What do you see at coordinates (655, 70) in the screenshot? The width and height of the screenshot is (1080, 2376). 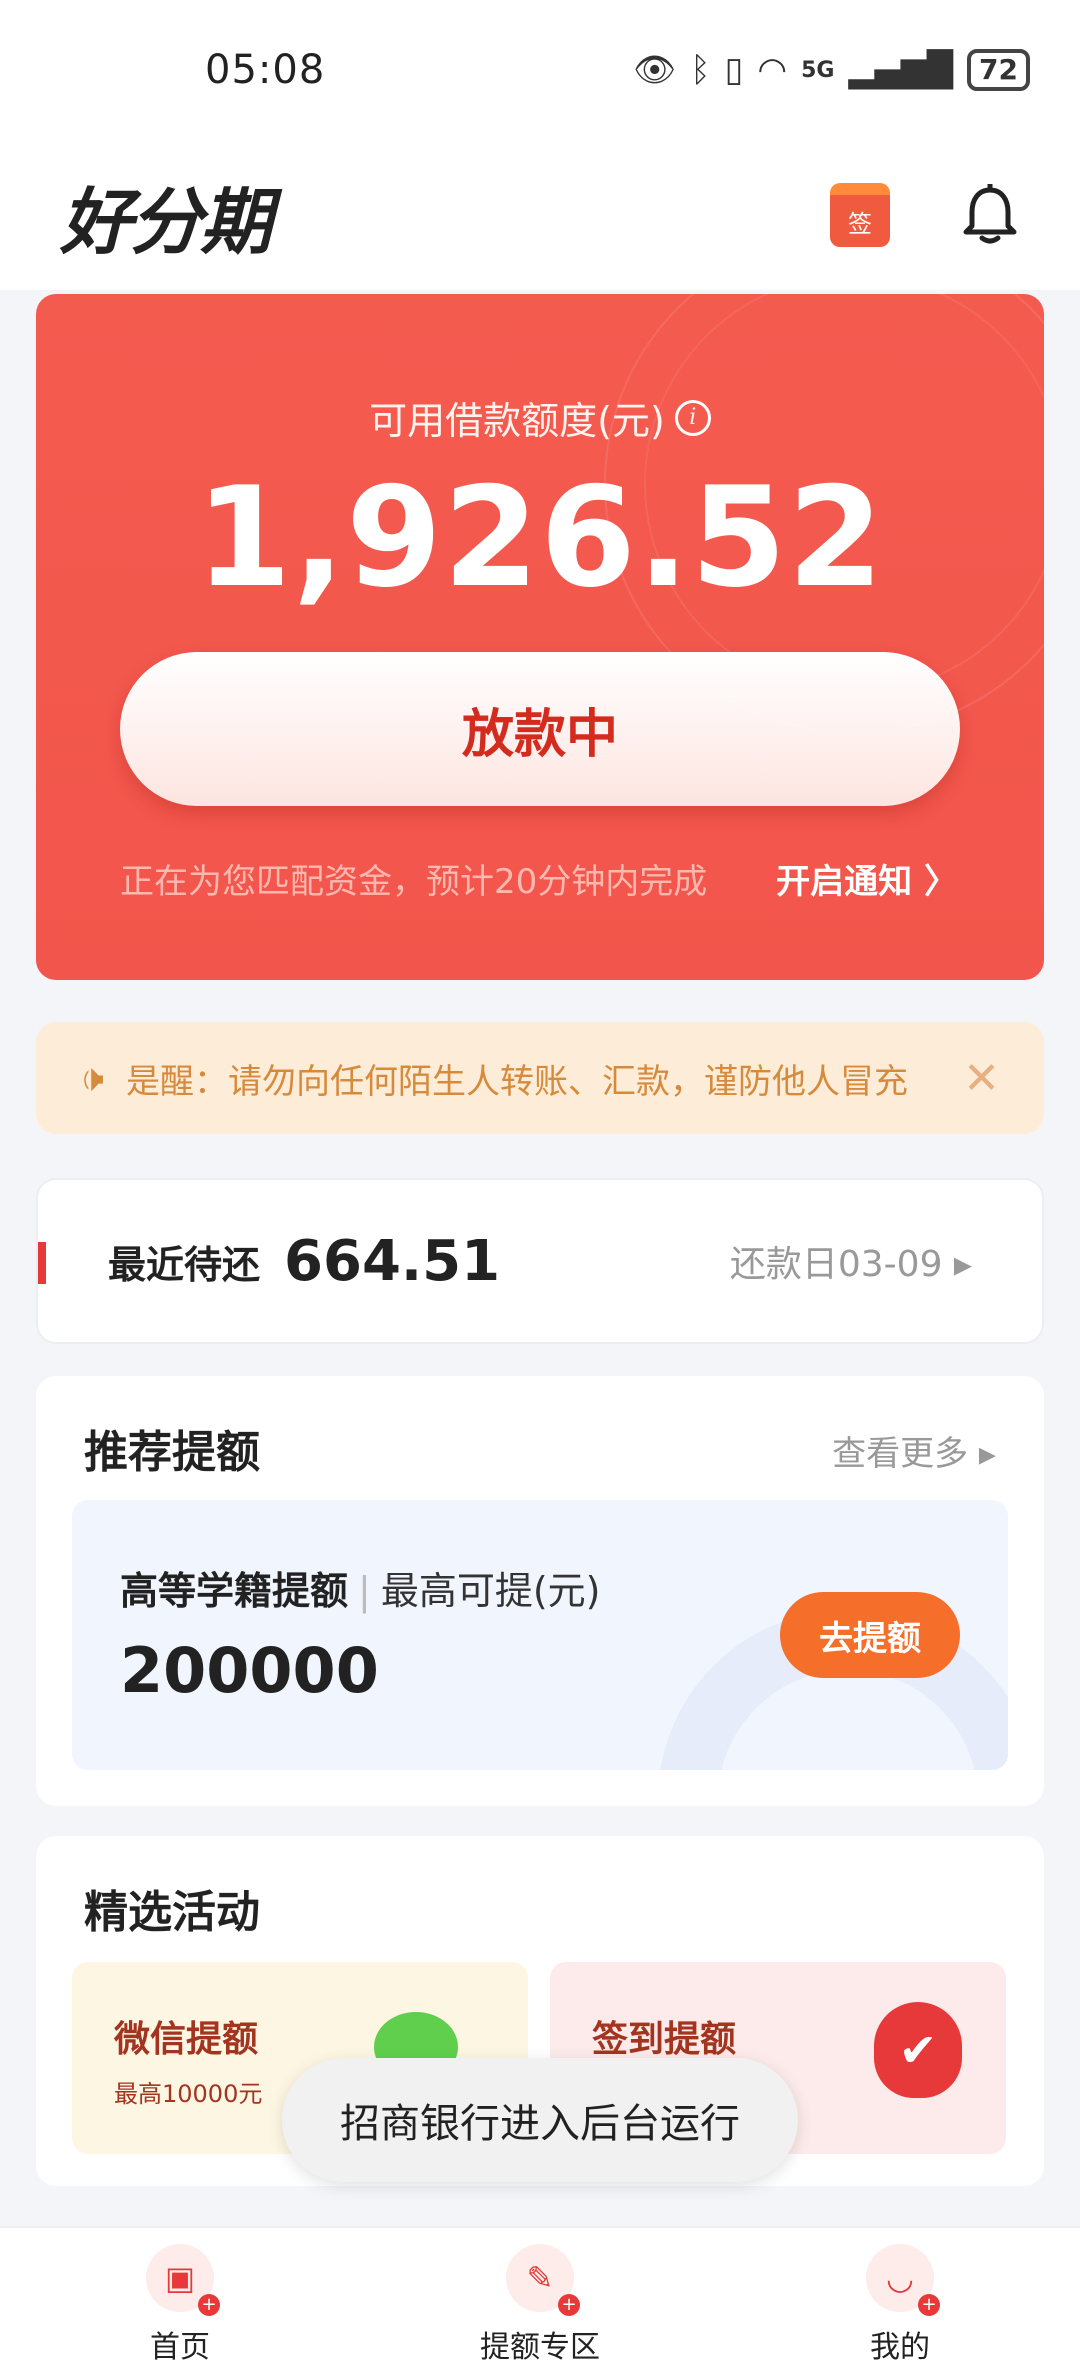 I see `eye-icon: 👁` at bounding box center [655, 70].